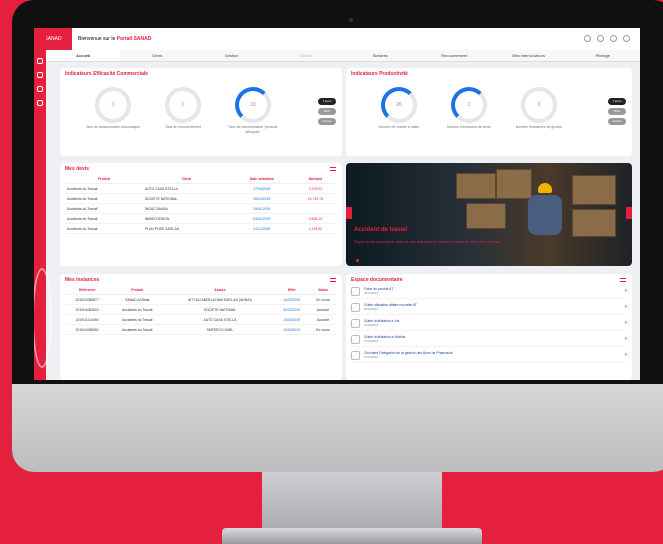  What do you see at coordinates (83, 55) in the screenshot?
I see `tab-accueil: Accueil` at bounding box center [83, 55].